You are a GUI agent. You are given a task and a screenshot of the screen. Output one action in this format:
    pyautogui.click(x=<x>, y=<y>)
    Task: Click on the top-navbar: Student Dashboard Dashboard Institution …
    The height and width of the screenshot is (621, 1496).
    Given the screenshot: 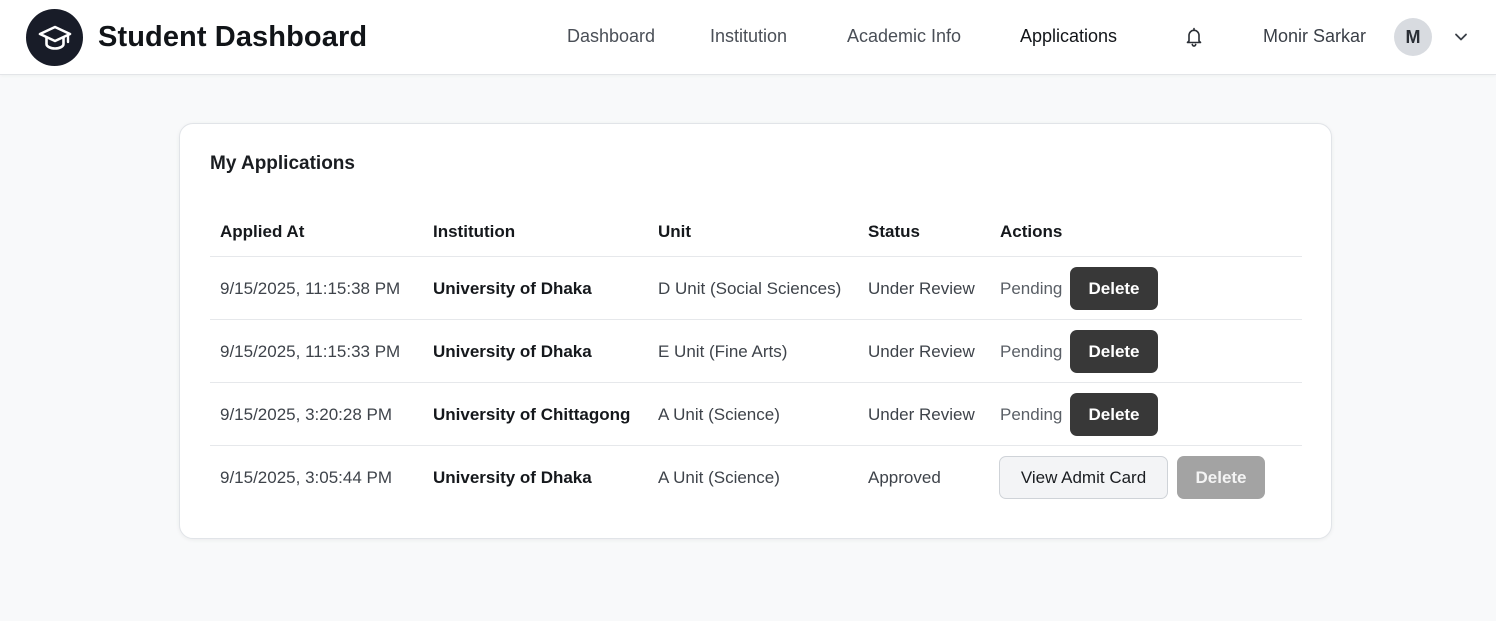 What is the action you would take?
    pyautogui.click(x=748, y=37)
    